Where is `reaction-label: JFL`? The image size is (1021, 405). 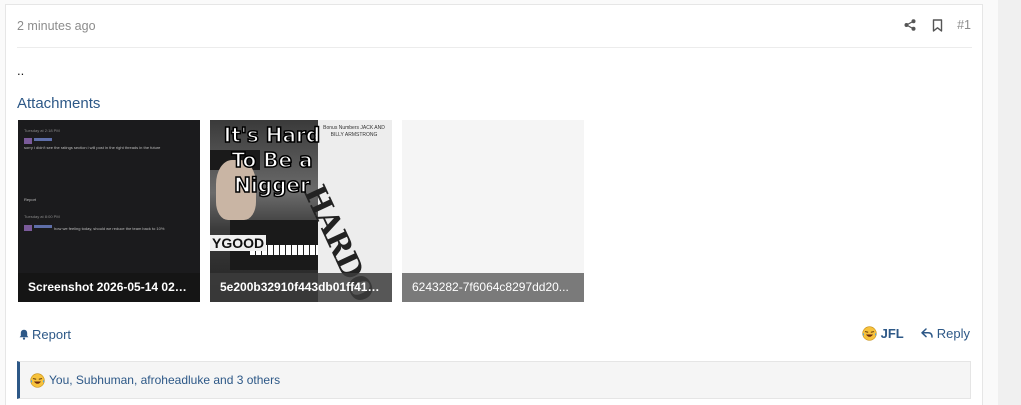 reaction-label: JFL is located at coordinates (892, 333).